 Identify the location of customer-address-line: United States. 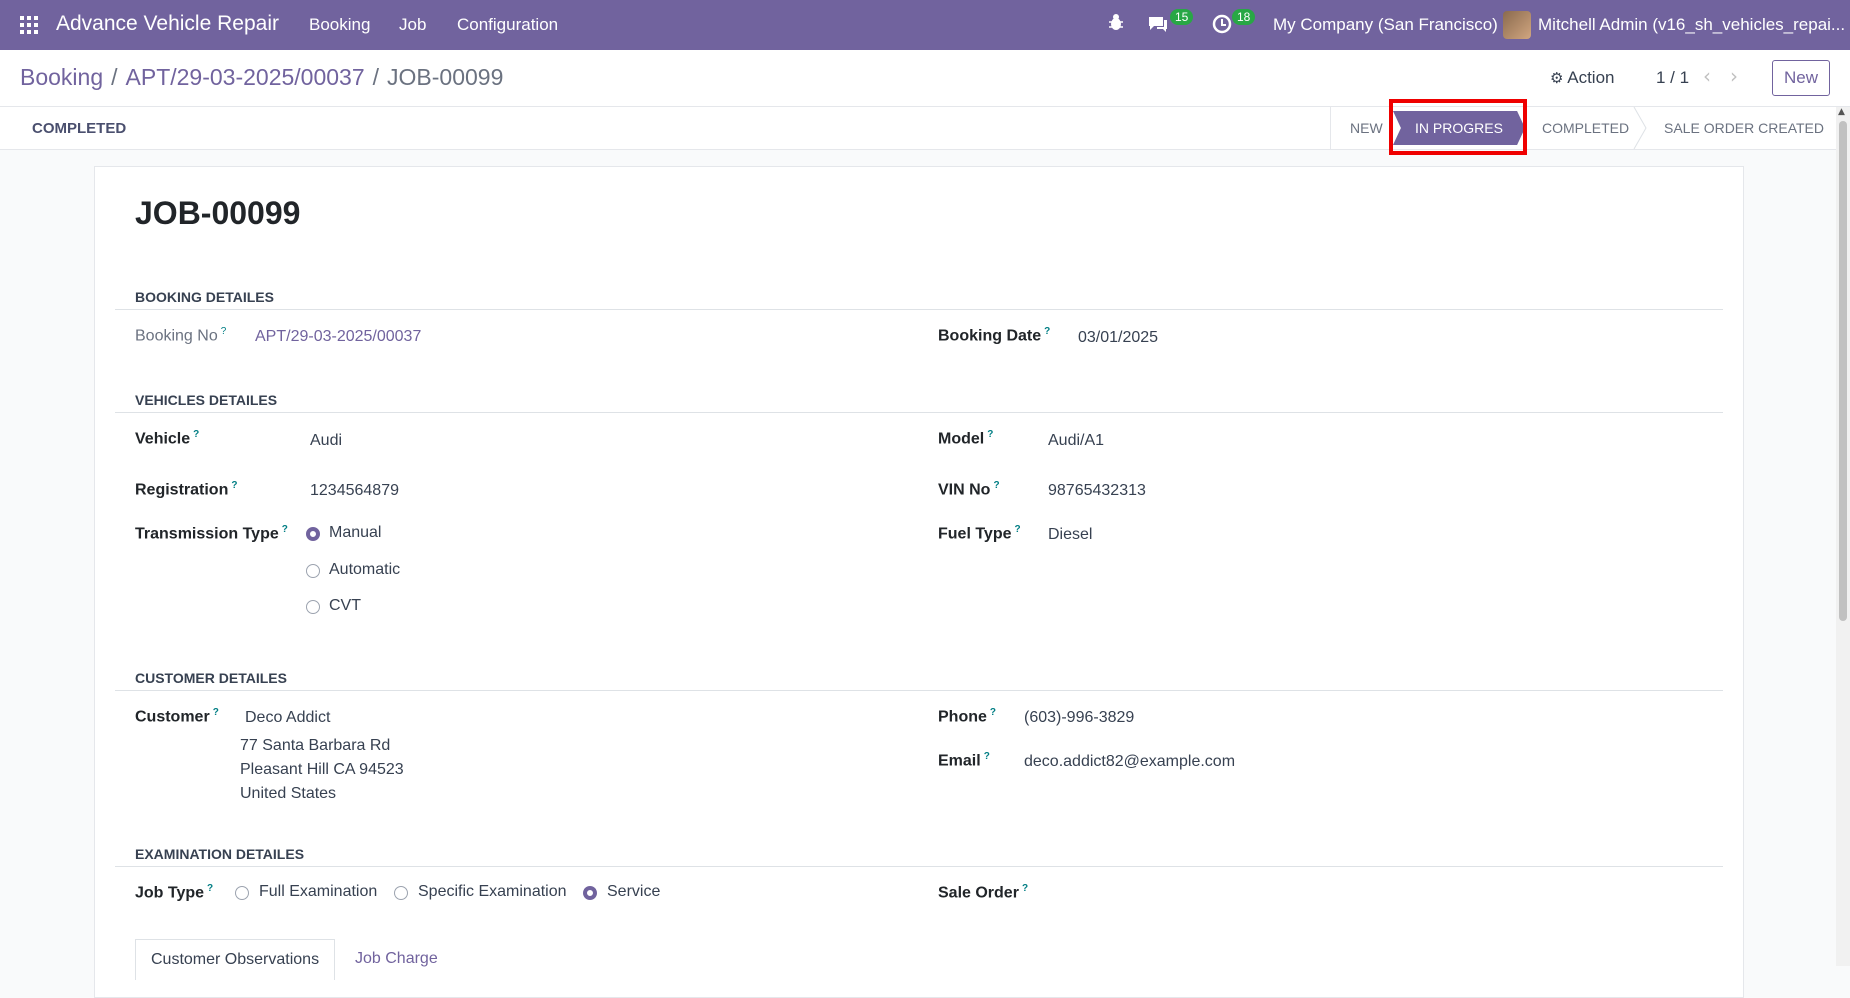
(288, 793).